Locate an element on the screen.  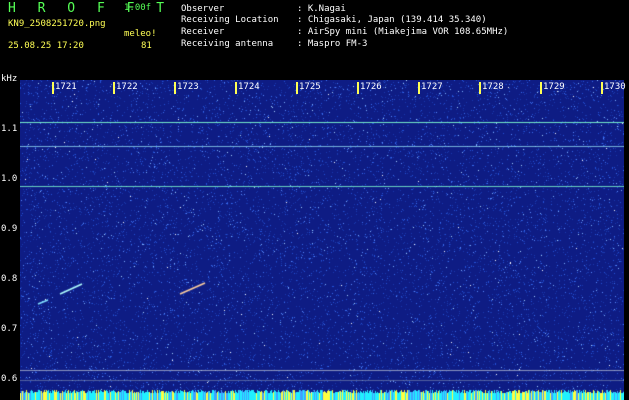
date-time: 25.08.25 17:20 is located at coordinates (46, 46).